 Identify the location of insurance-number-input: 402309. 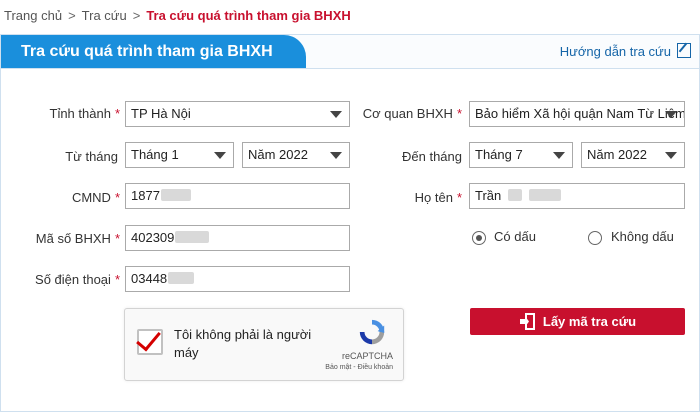
(237, 238).